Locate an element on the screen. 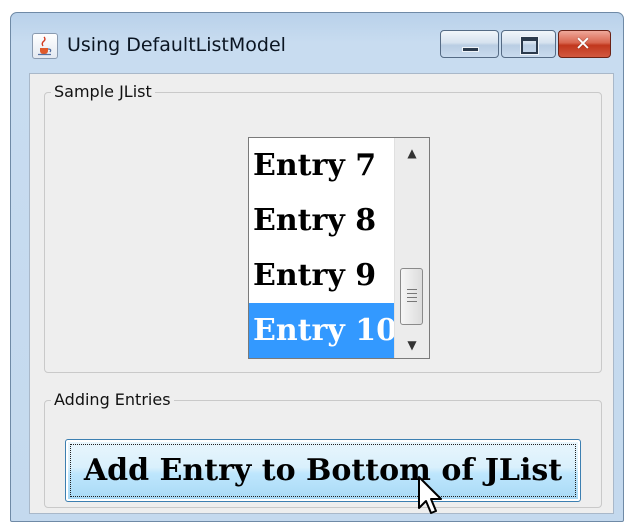  title-bar: Using DefaultListModel ✕ is located at coordinates (317, 43).